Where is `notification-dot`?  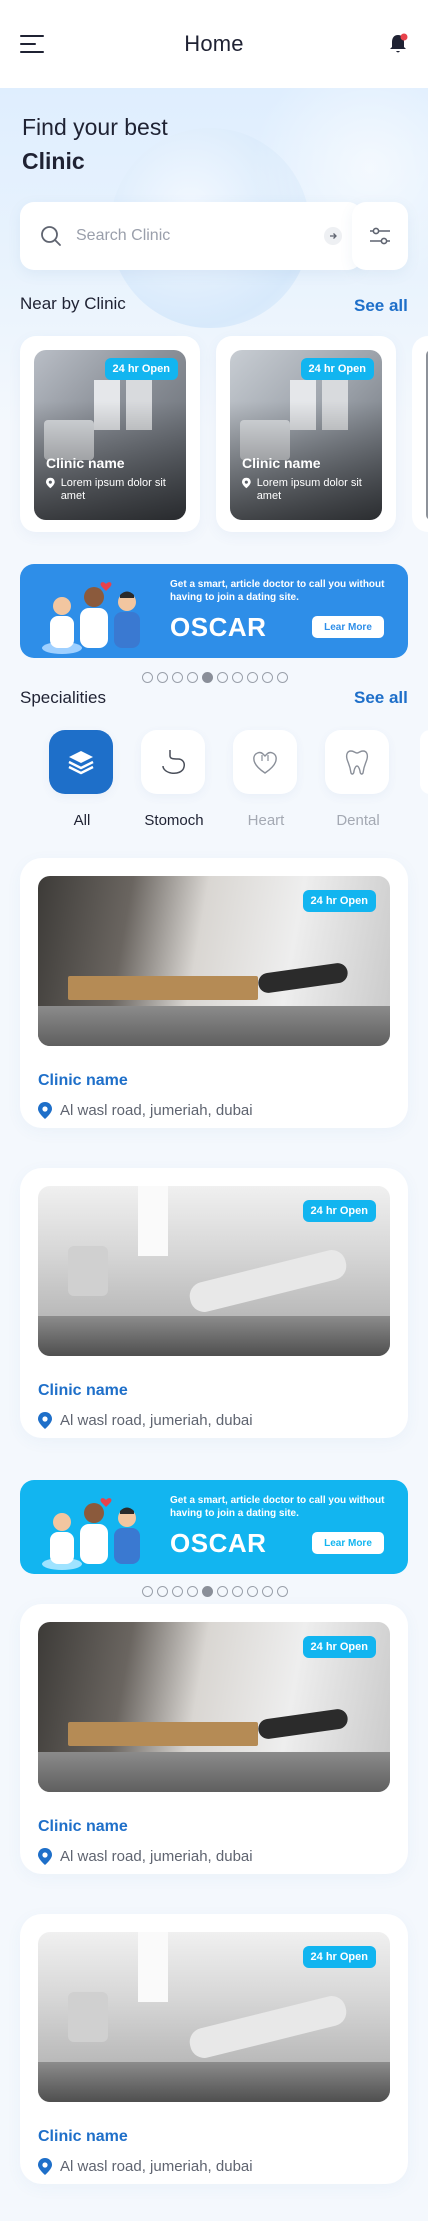
notification-dot is located at coordinates (404, 37).